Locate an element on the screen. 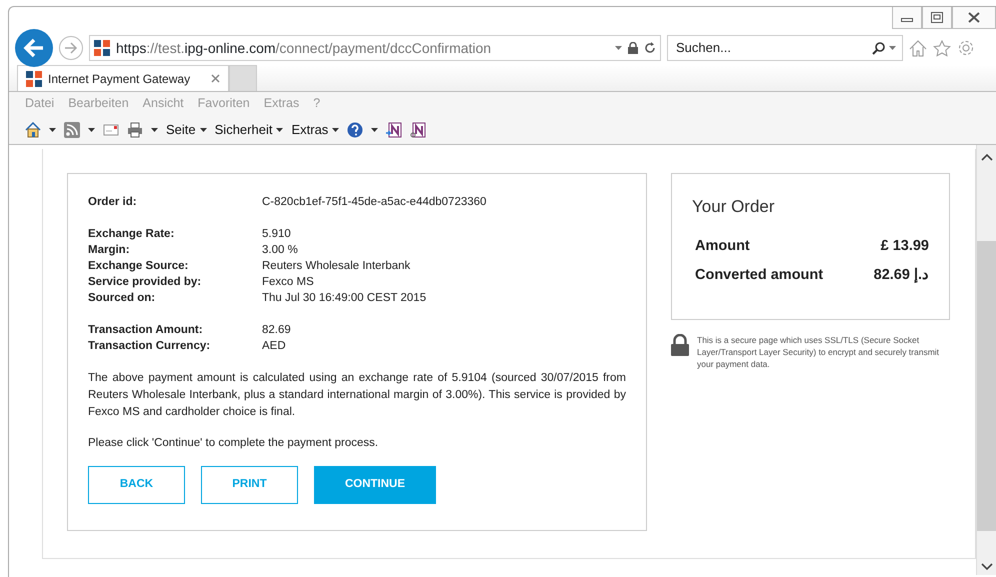 The height and width of the screenshot is (577, 996). field-value: C-820cb1ef-75f1-45de-a5ac-e44db0723360 is located at coordinates (374, 202).